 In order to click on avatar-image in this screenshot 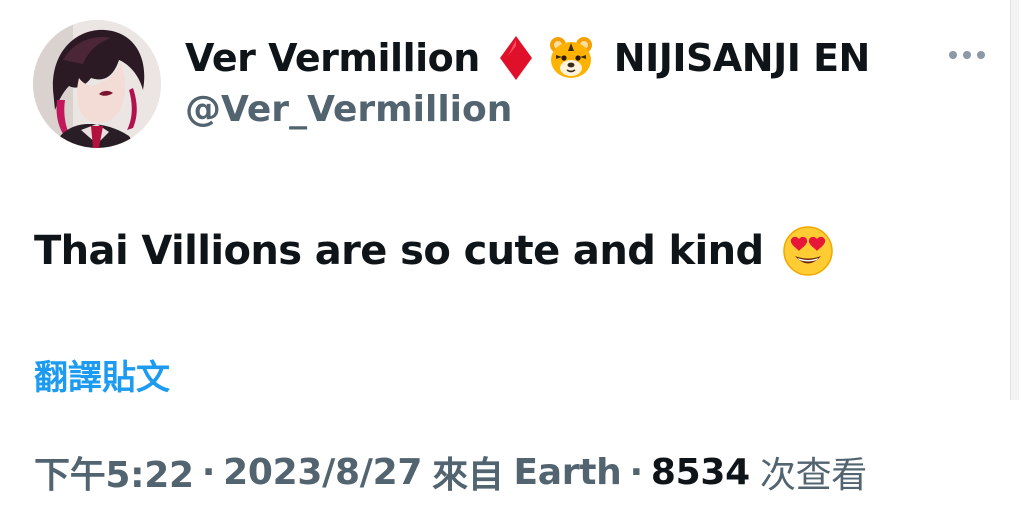, I will do `click(97, 84)`.